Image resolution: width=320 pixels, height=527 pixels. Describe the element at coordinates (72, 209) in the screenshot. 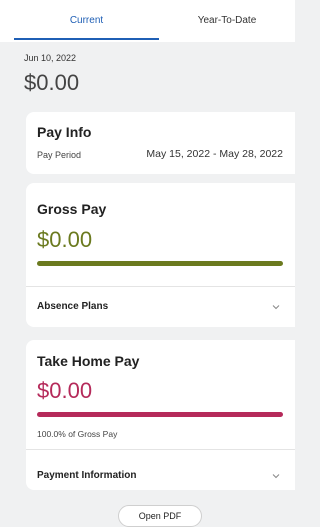

I see `gross-pay-title: Gross Pay` at that location.